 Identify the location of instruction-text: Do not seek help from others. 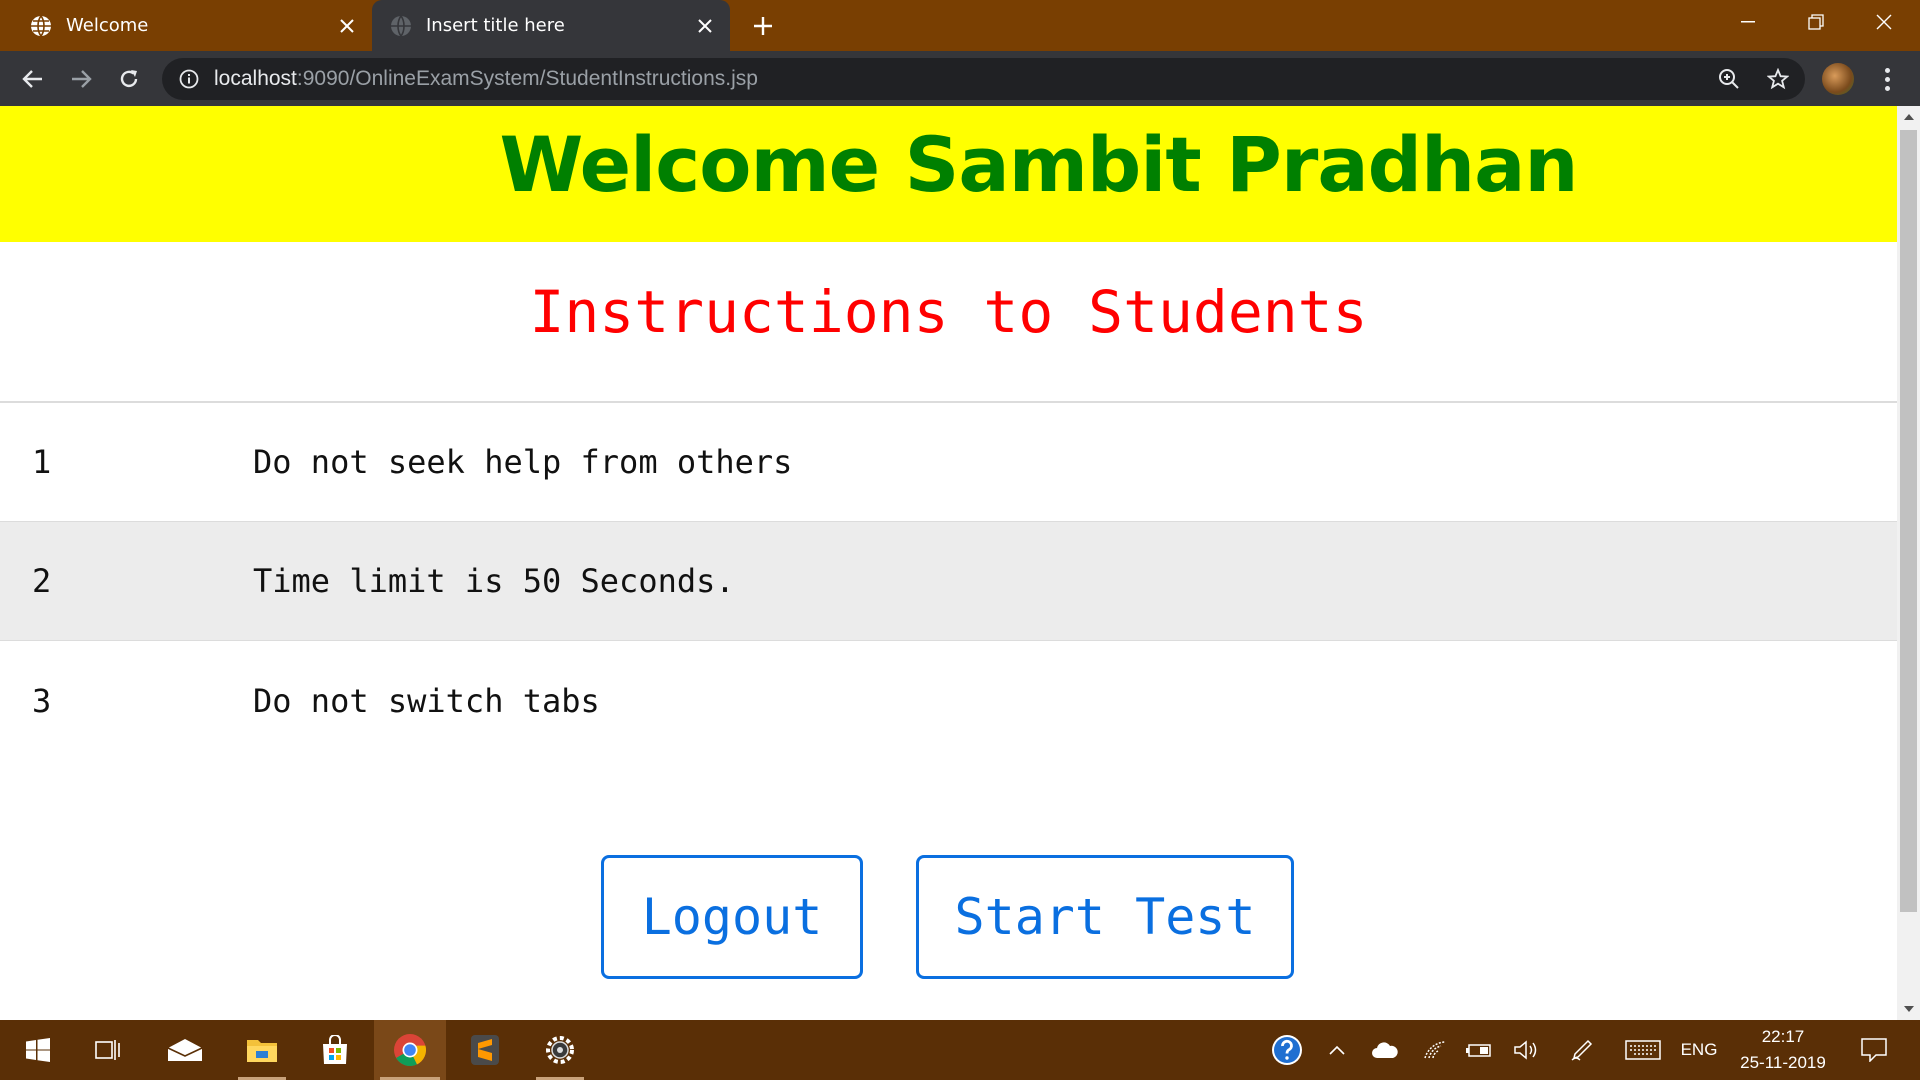
(523, 462).